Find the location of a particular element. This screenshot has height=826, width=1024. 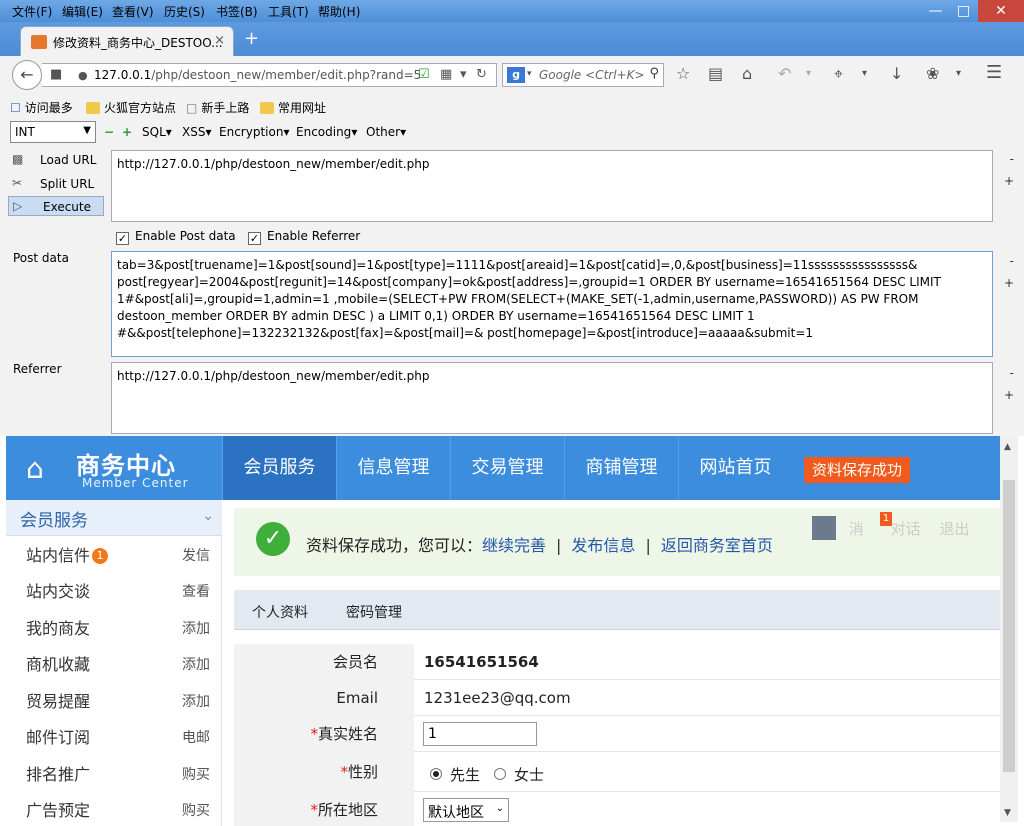

sidebar-item-favorites: 商机收藏 添加 is located at coordinates (114, 663).